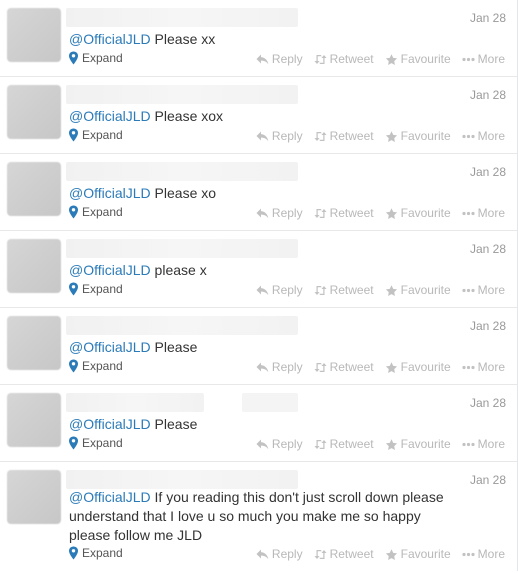 This screenshot has width=518, height=573. What do you see at coordinates (182, 94) in the screenshot?
I see `redacted-username` at bounding box center [182, 94].